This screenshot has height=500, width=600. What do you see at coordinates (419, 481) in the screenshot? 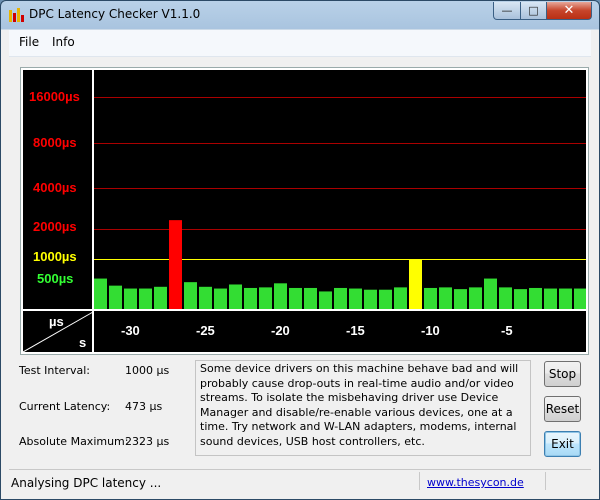
I see `status-separator` at bounding box center [419, 481].